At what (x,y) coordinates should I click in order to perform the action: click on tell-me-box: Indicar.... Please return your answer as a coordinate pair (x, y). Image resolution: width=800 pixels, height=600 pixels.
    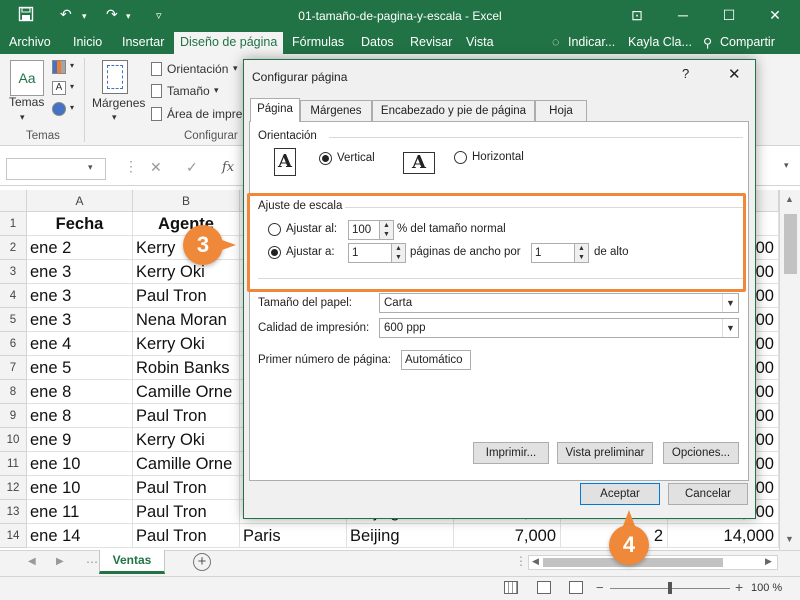
    Looking at the image, I should click on (591, 42).